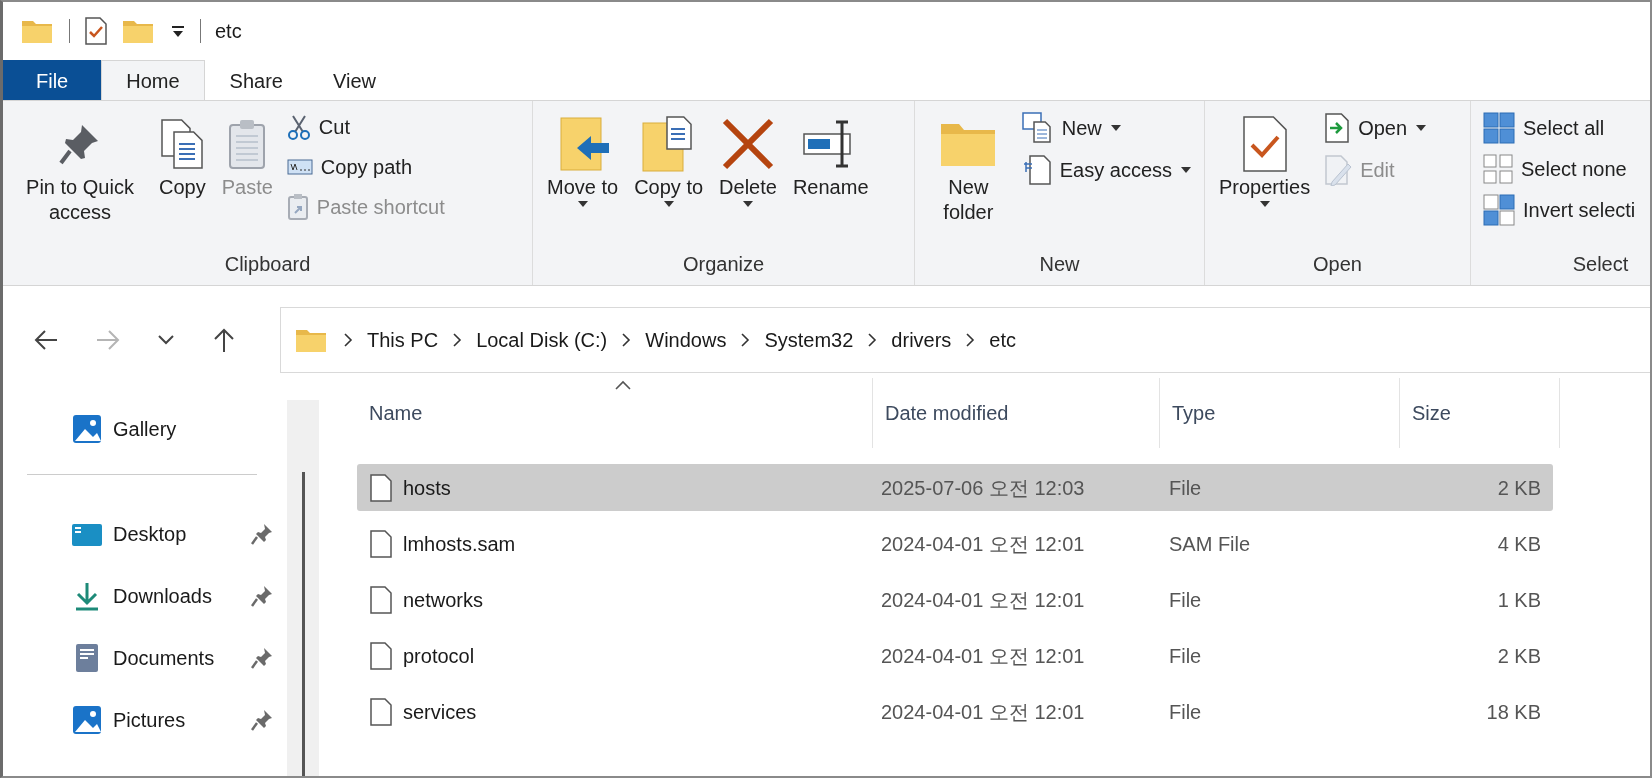 The width and height of the screenshot is (1652, 778). Describe the element at coordinates (1003, 340) in the screenshot. I see `breadcrumb: etc` at that location.